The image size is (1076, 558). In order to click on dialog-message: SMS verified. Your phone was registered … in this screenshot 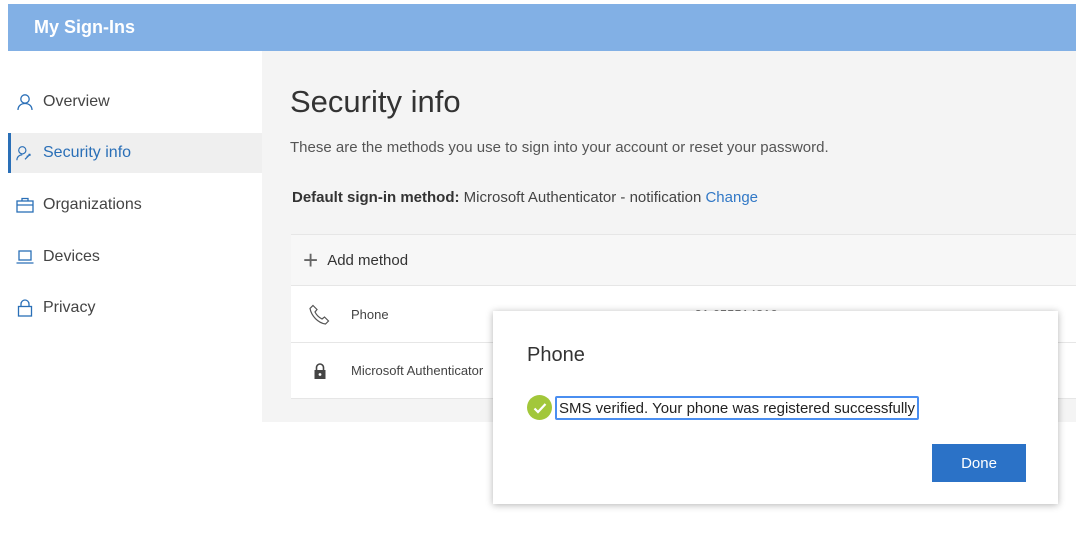, I will do `click(723, 407)`.